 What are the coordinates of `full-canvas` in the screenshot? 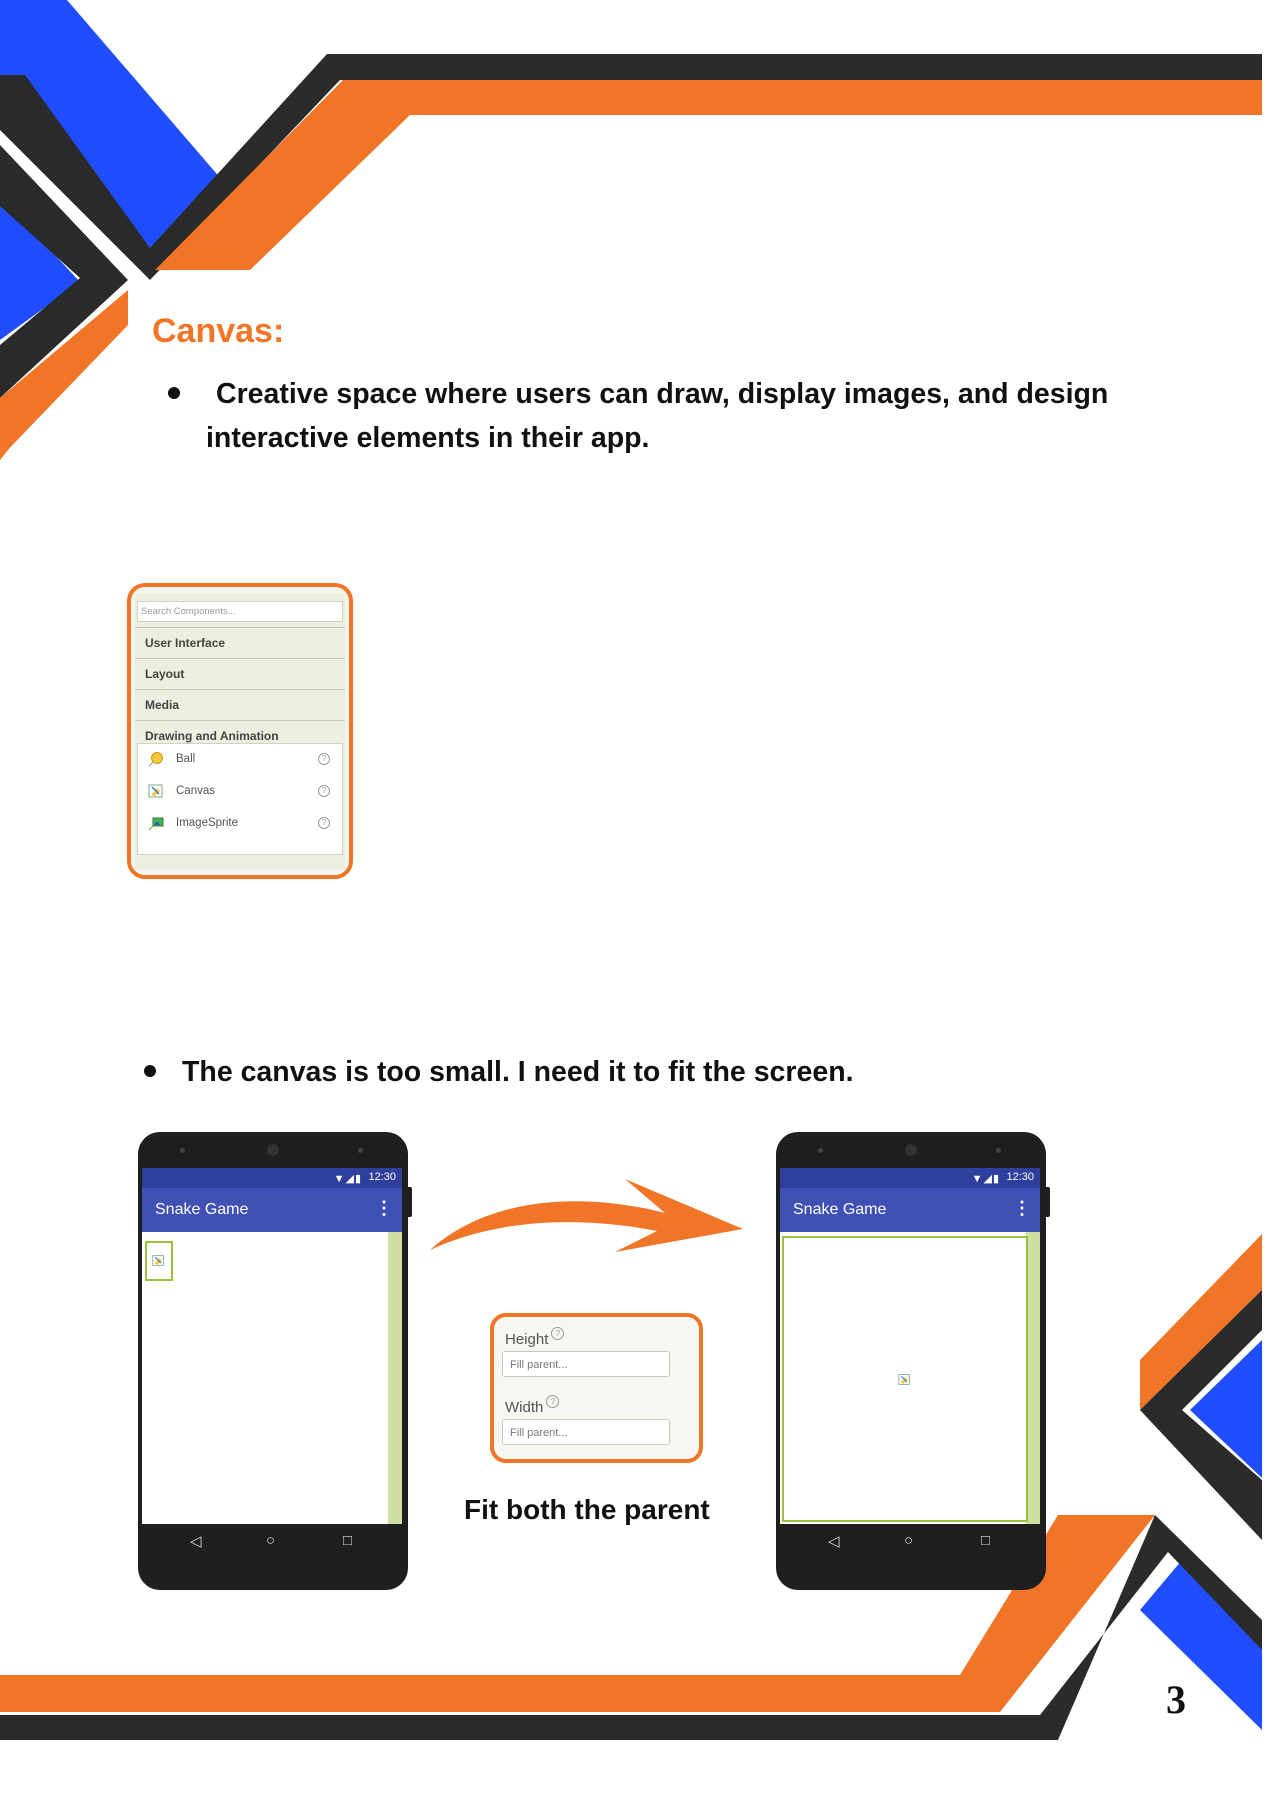 It's located at (905, 1379).